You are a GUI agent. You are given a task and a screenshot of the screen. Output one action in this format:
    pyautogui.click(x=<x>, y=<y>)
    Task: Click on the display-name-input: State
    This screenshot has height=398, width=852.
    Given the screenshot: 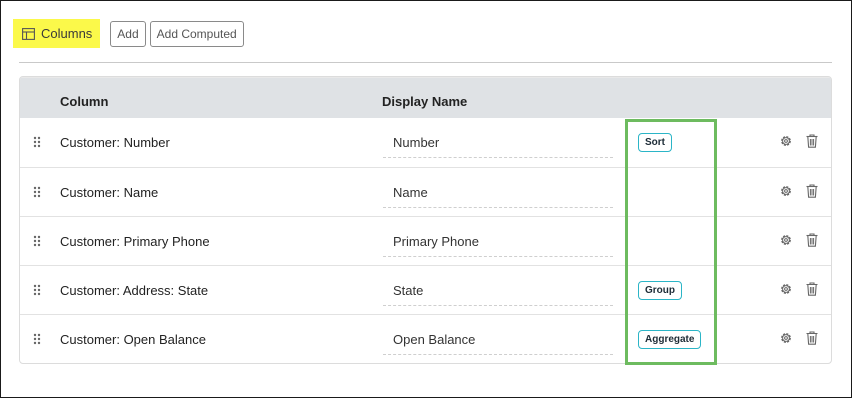 What is the action you would take?
    pyautogui.click(x=498, y=291)
    